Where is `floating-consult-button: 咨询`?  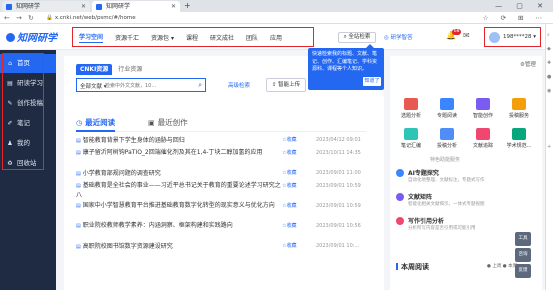
floating-consult-button: 咨询 is located at coordinates (523, 255).